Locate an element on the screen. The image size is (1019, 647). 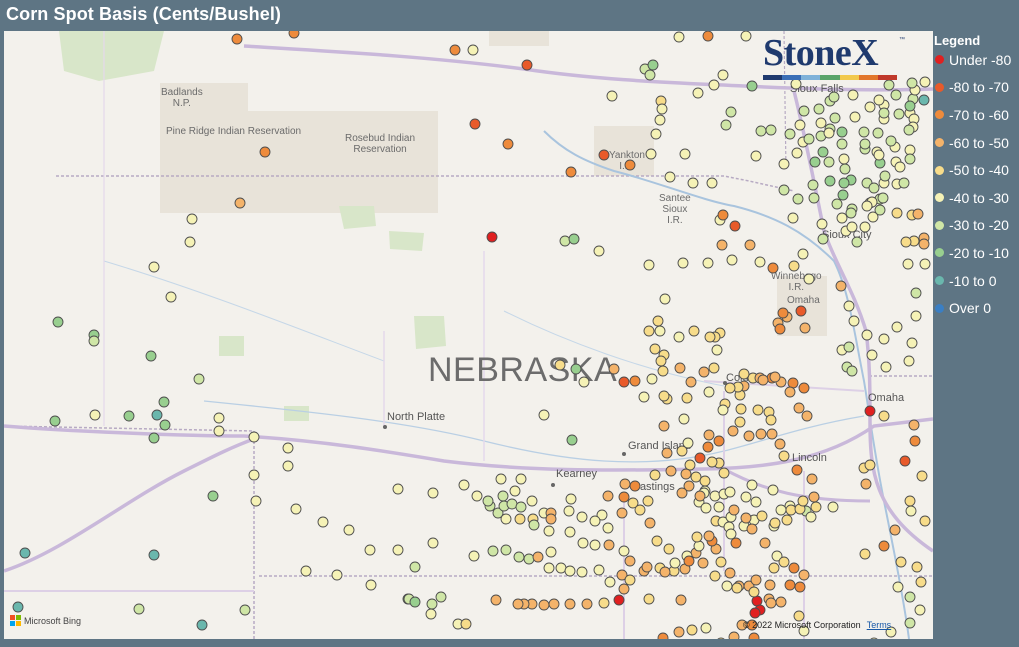
terms-link: Terms is located at coordinates (879, 625).